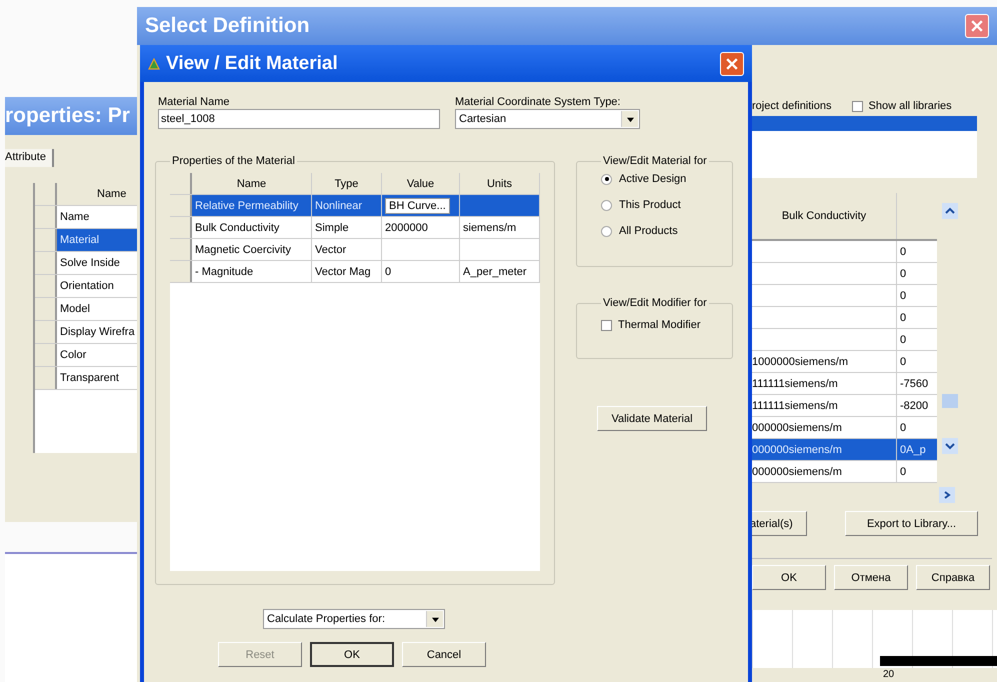 The width and height of the screenshot is (997, 682). Describe the element at coordinates (792, 106) in the screenshot. I see `filter-label: roject definitions` at that location.